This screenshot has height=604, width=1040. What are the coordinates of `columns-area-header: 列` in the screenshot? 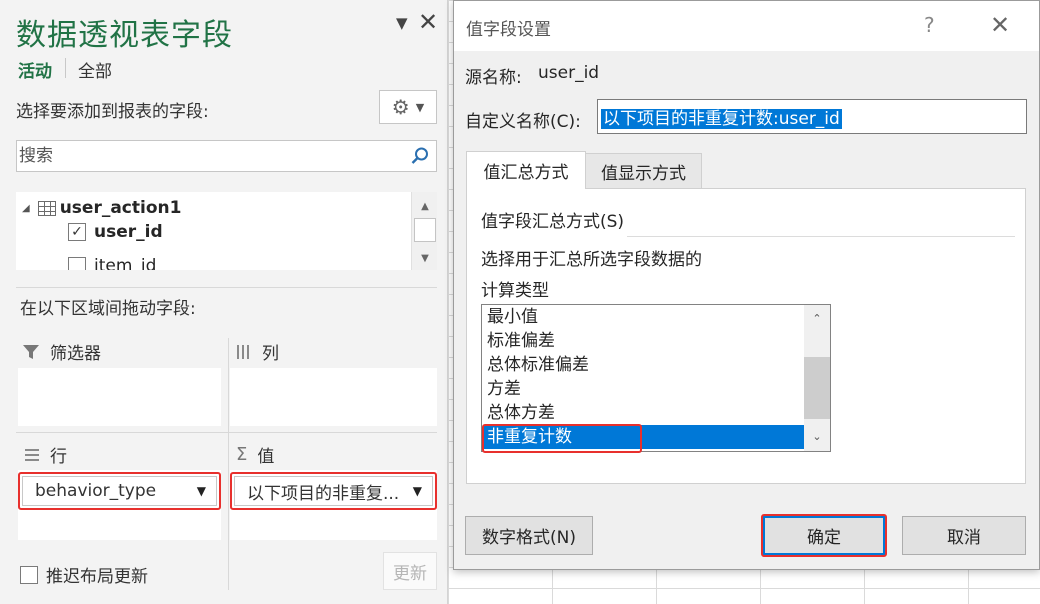 It's located at (257, 351).